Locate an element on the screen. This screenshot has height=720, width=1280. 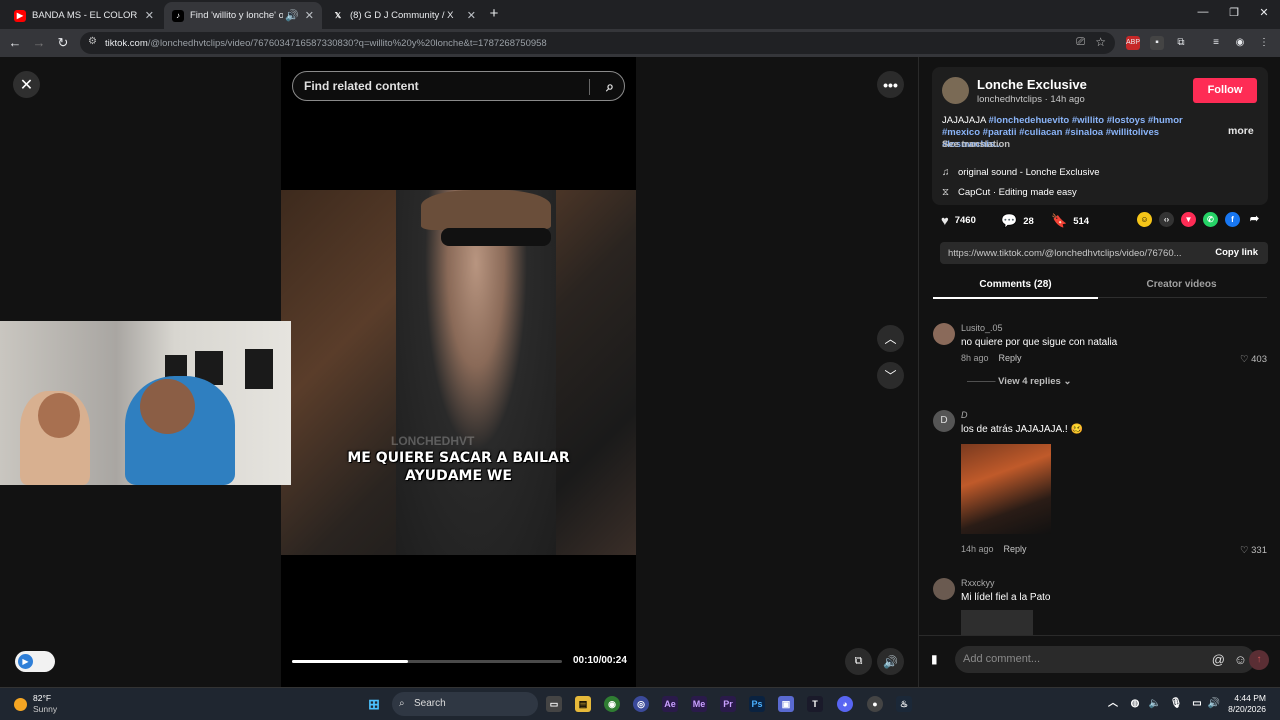
app-icon: ▣ is located at coordinates (786, 704).